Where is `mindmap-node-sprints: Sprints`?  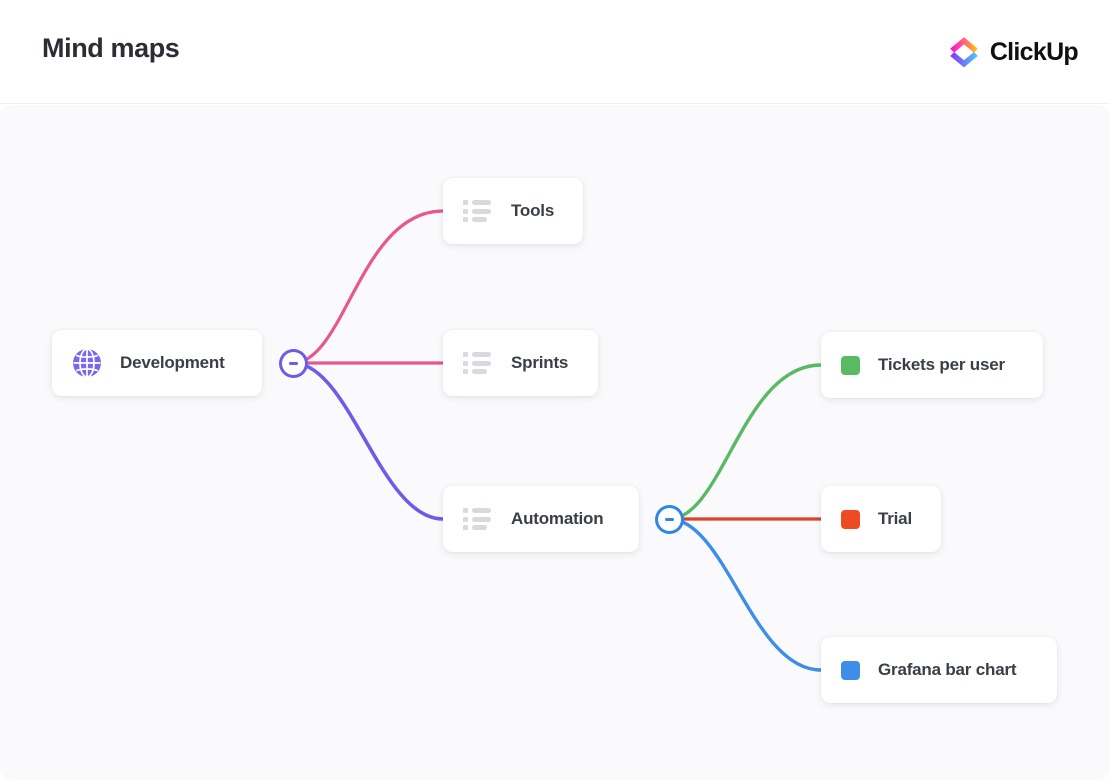
mindmap-node-sprints: Sprints is located at coordinates (520, 363).